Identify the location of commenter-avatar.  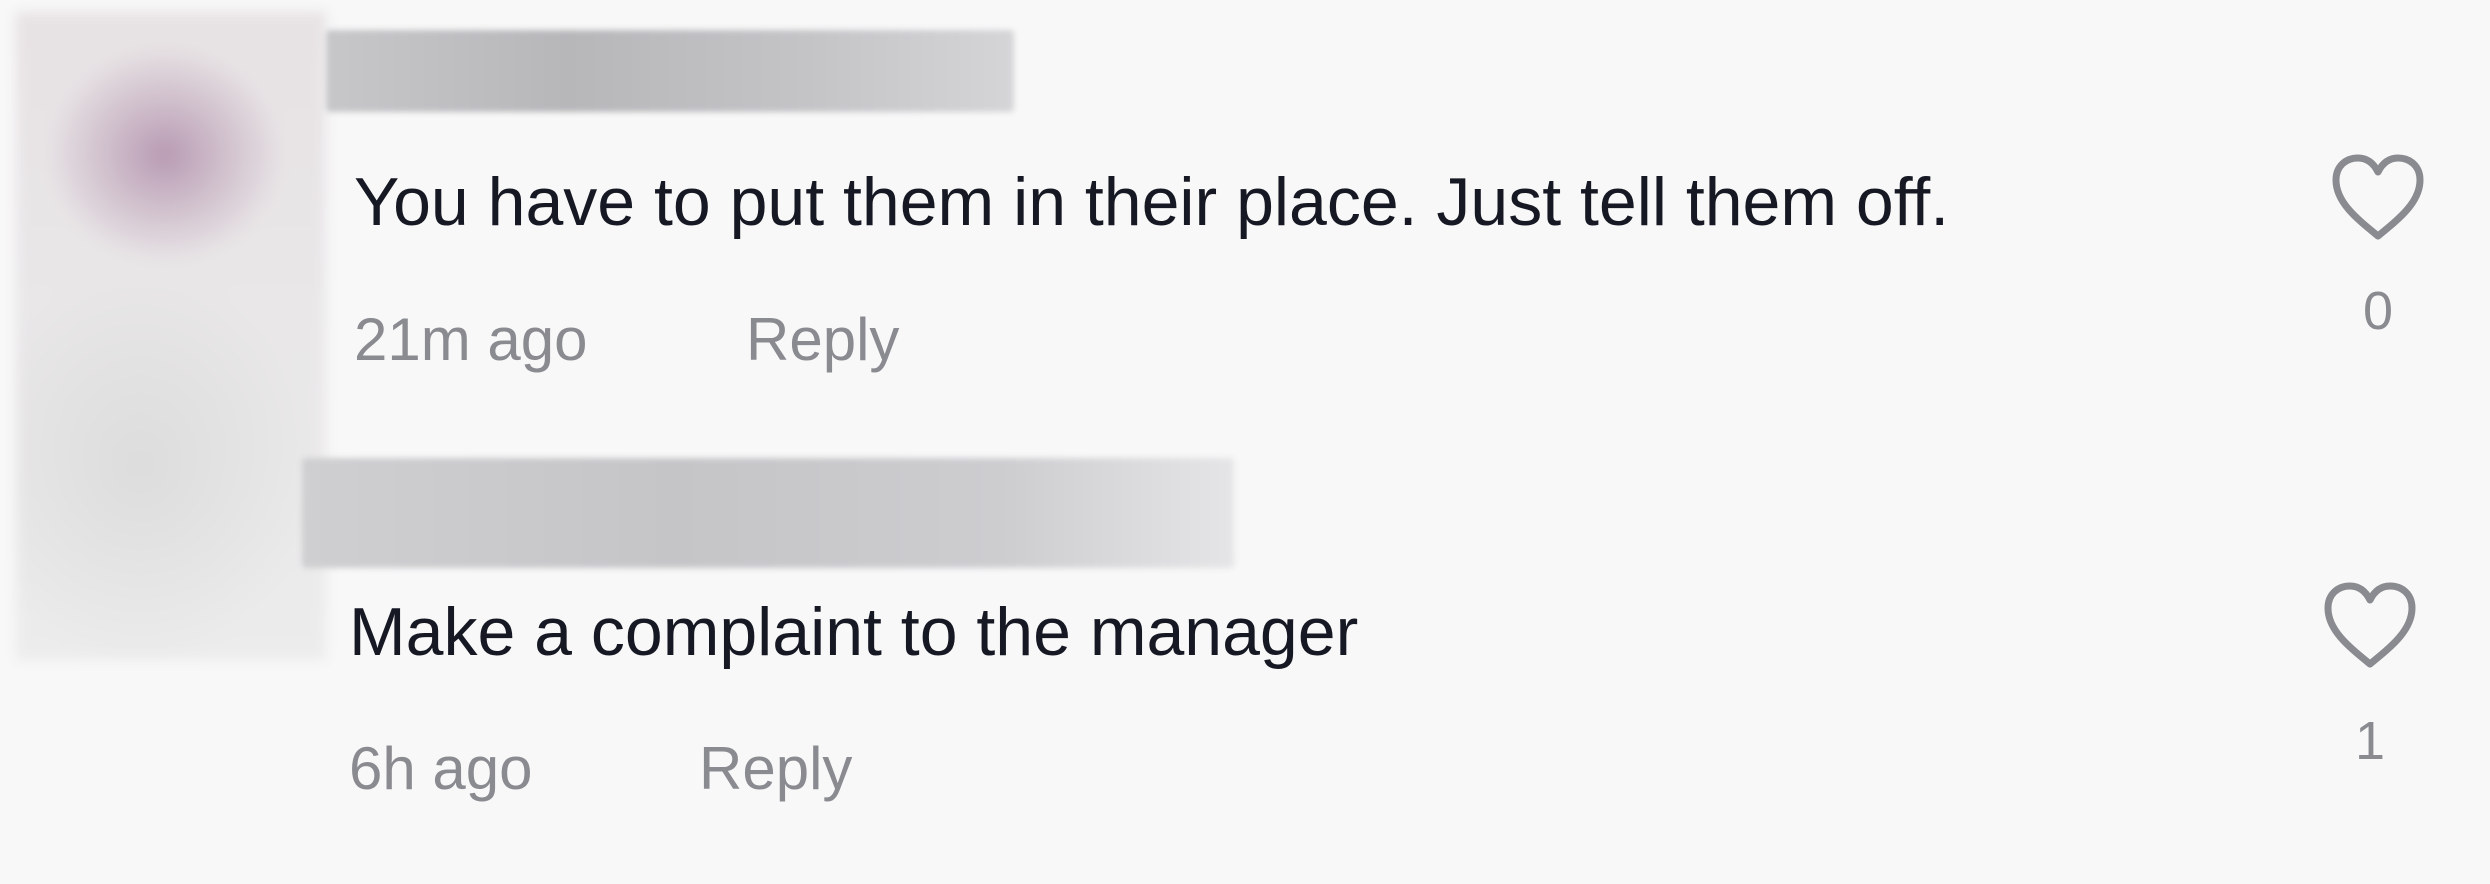
(171, 336).